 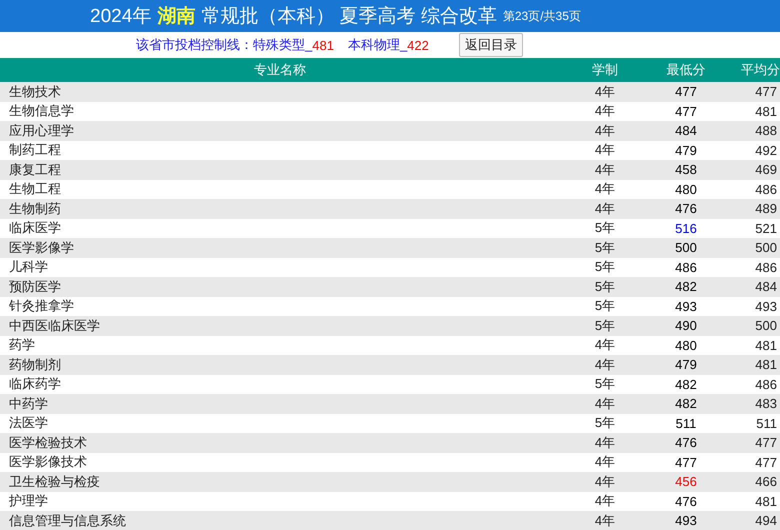 What do you see at coordinates (686, 130) in the screenshot?
I see `table-cell: 484` at bounding box center [686, 130].